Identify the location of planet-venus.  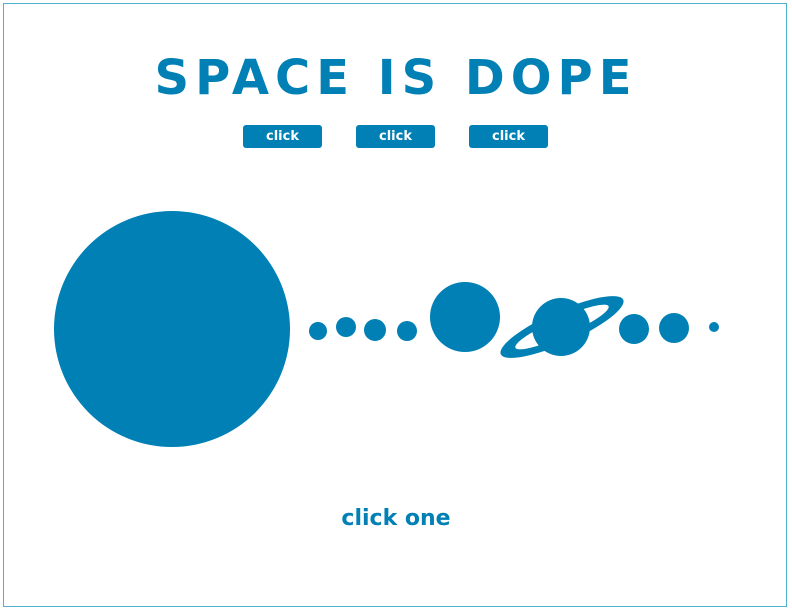
(346, 327).